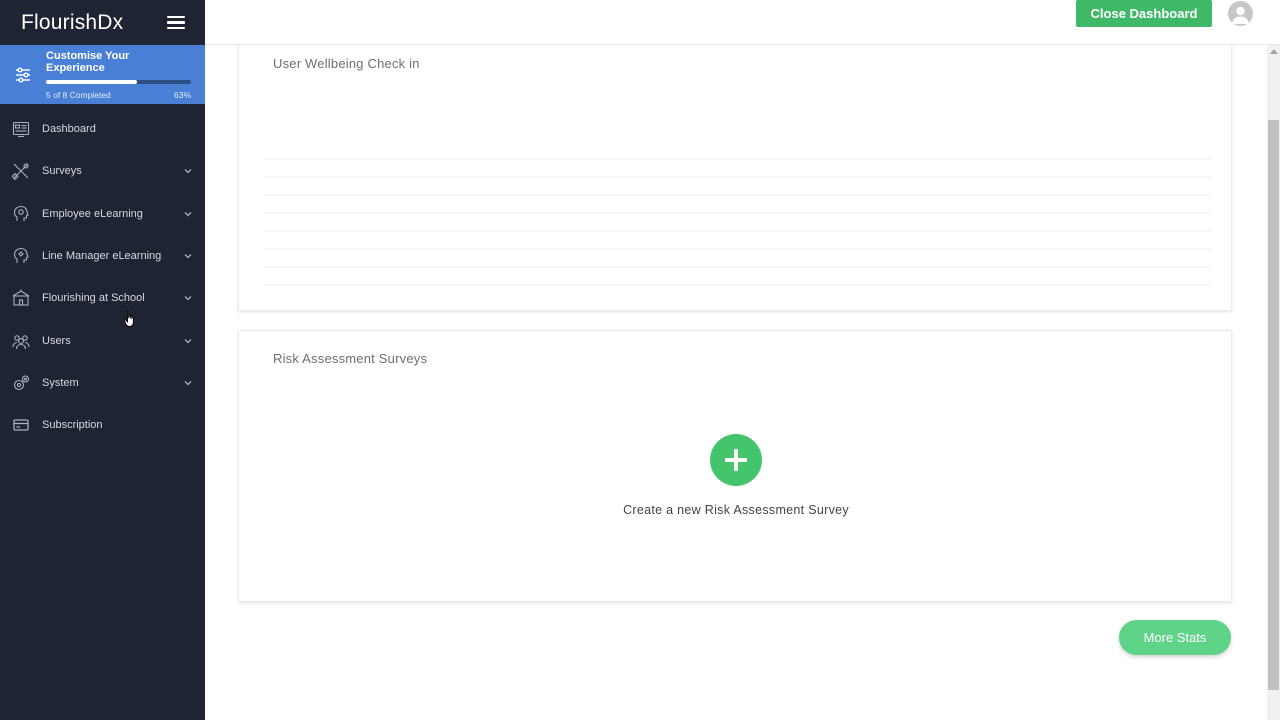 The width and height of the screenshot is (1280, 720). Describe the element at coordinates (60, 382) in the screenshot. I see `sidebar-item-label: System` at that location.